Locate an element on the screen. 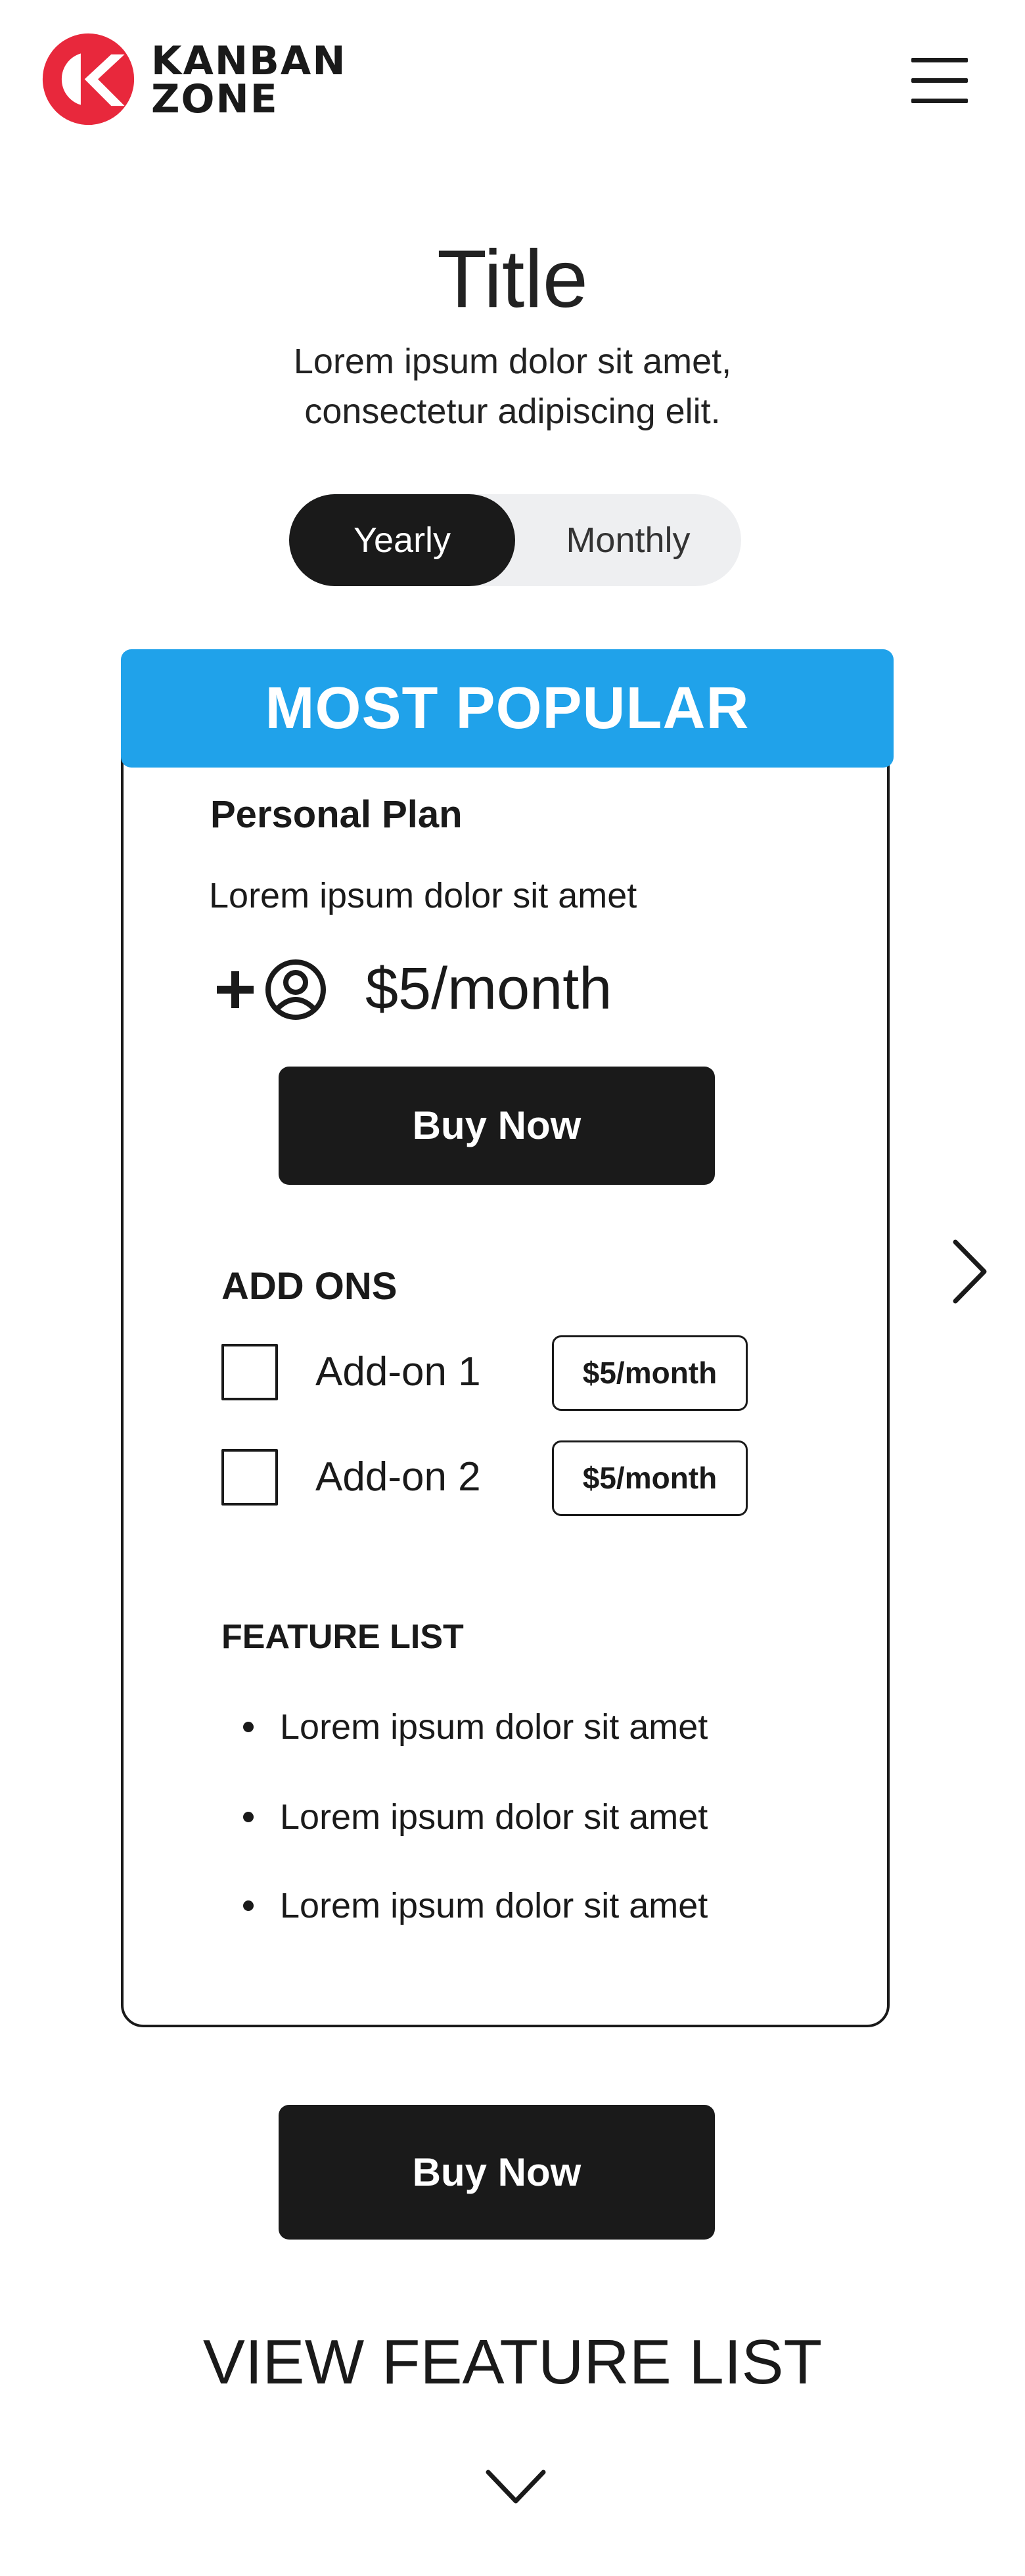  toggle-monthly: Monthly is located at coordinates (628, 540).